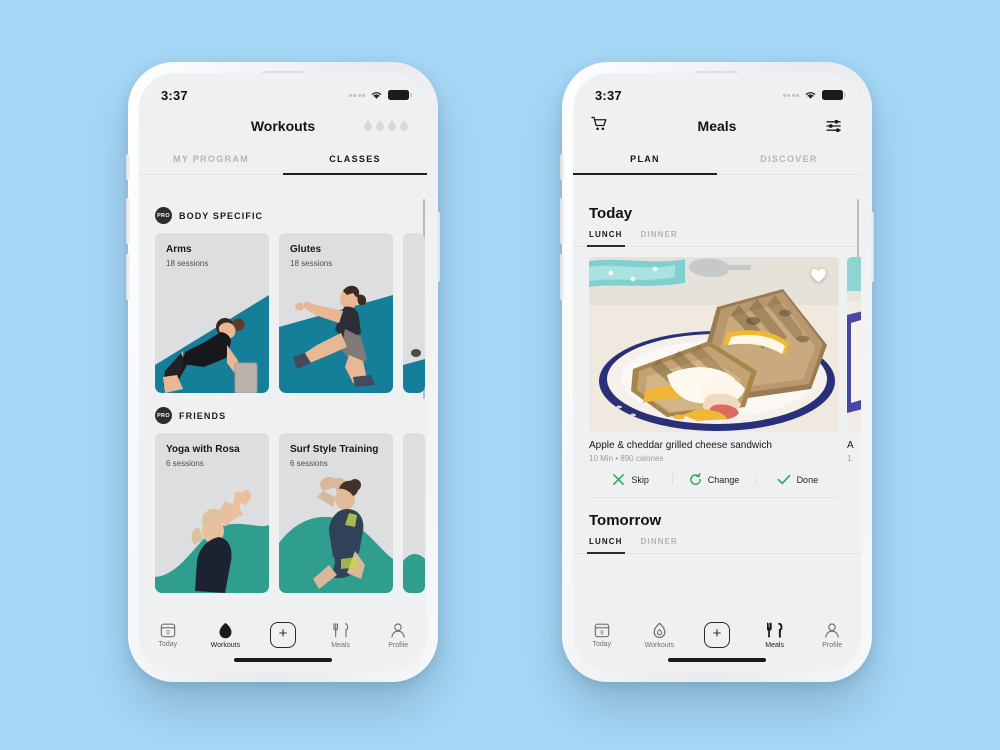 The image size is (1000, 750). I want to click on shopping-cart-icon, so click(599, 123).